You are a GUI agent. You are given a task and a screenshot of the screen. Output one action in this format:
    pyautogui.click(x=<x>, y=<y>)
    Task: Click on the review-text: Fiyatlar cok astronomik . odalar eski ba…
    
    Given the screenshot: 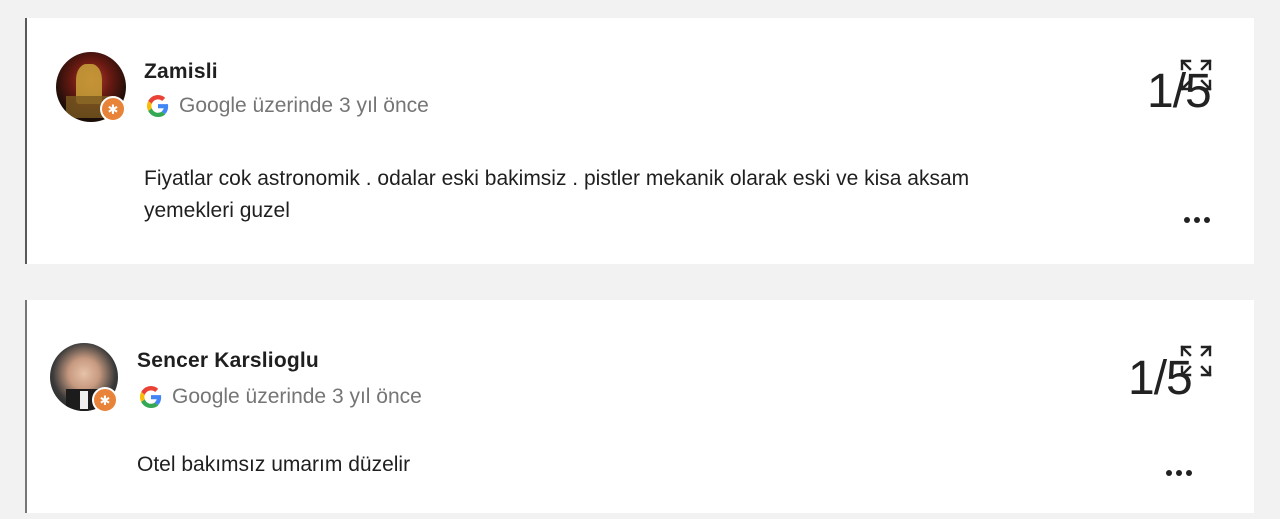 What is the action you would take?
    pyautogui.click(x=556, y=195)
    